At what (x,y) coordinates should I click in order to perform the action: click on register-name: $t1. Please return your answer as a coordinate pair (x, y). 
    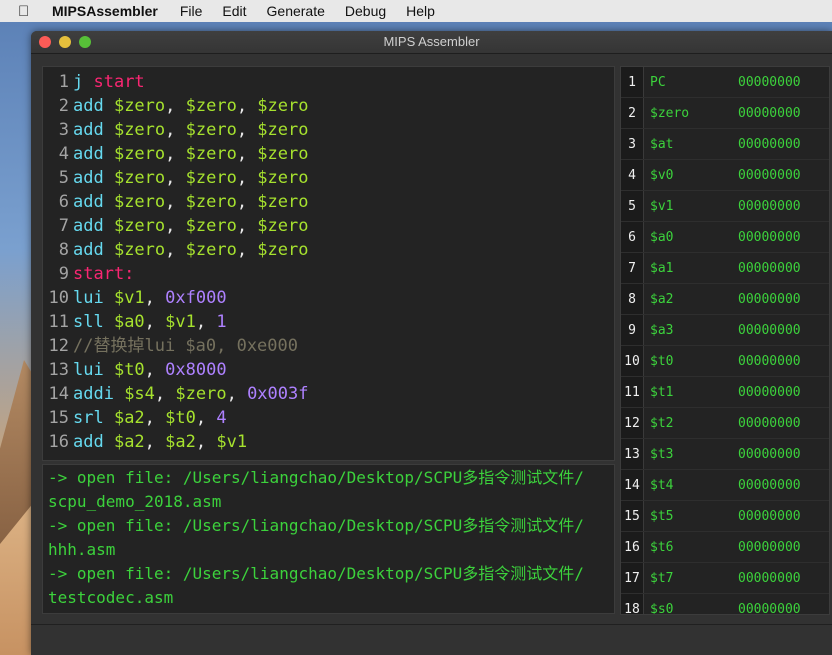
    Looking at the image, I should click on (662, 392).